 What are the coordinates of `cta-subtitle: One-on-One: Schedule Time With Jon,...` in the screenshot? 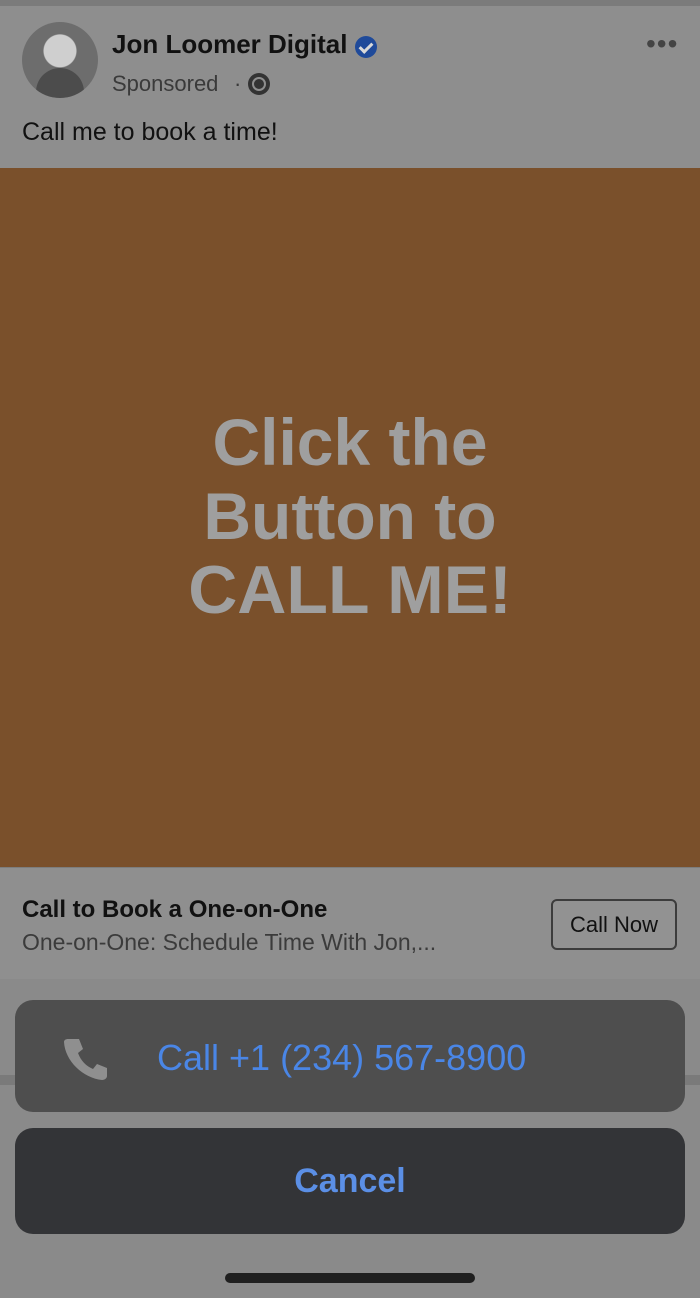 It's located at (229, 942).